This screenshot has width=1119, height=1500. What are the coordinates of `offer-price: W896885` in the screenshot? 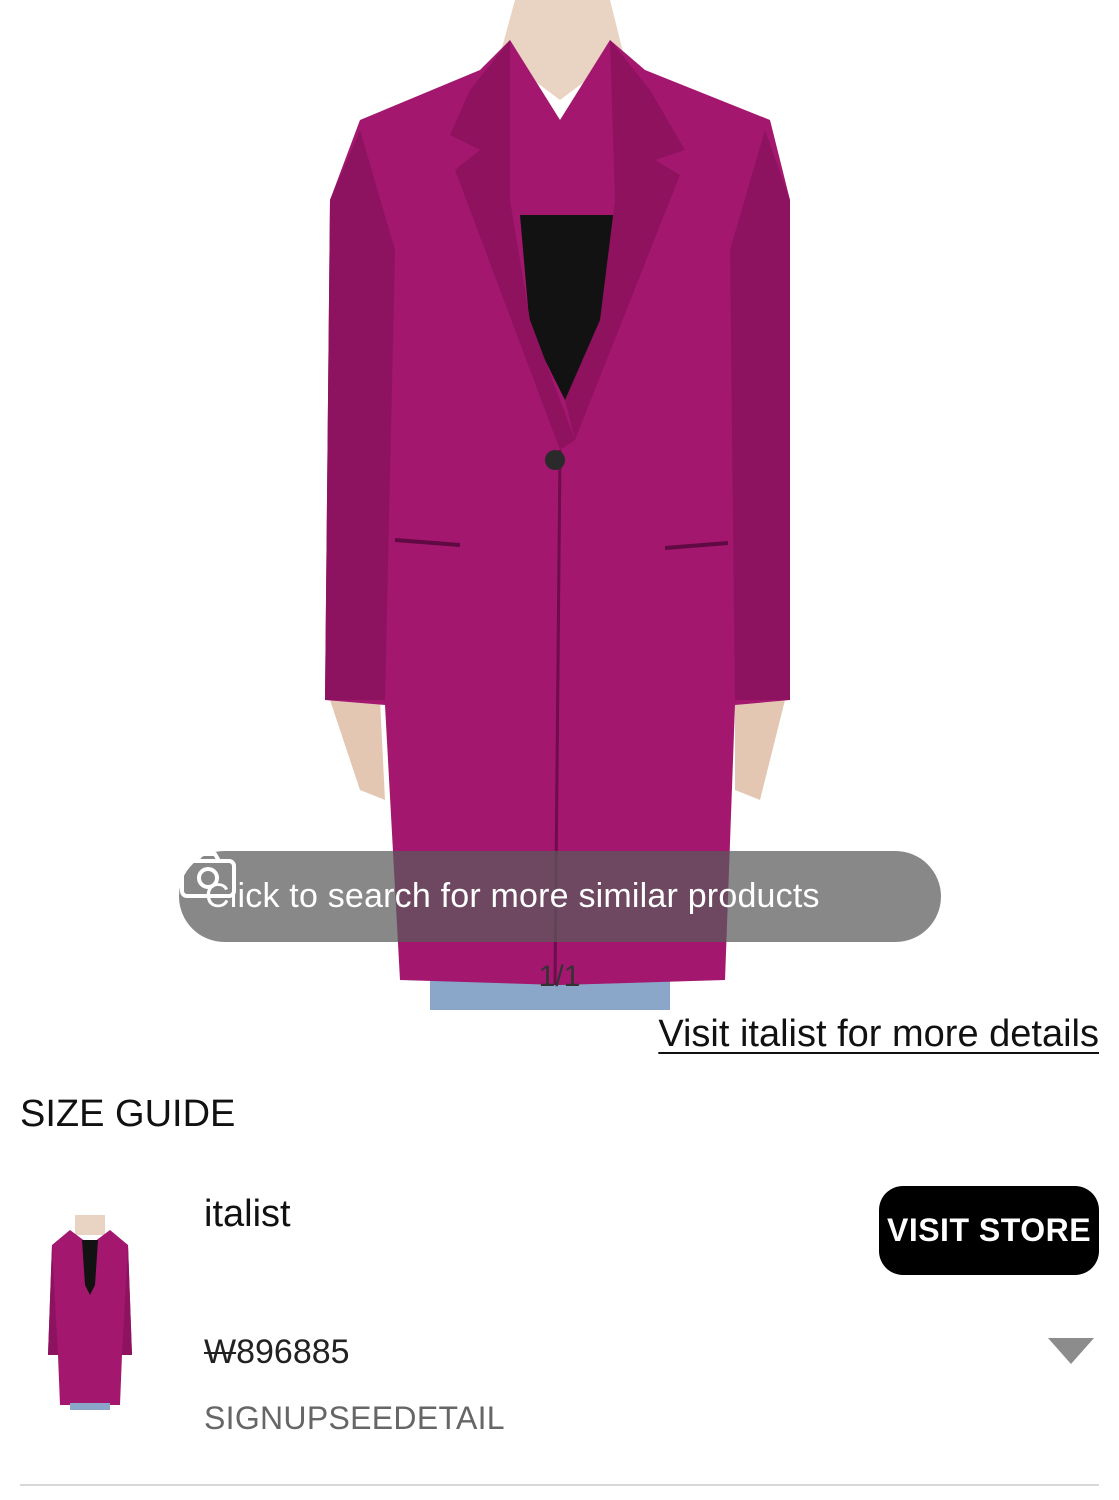 It's located at (277, 1352).